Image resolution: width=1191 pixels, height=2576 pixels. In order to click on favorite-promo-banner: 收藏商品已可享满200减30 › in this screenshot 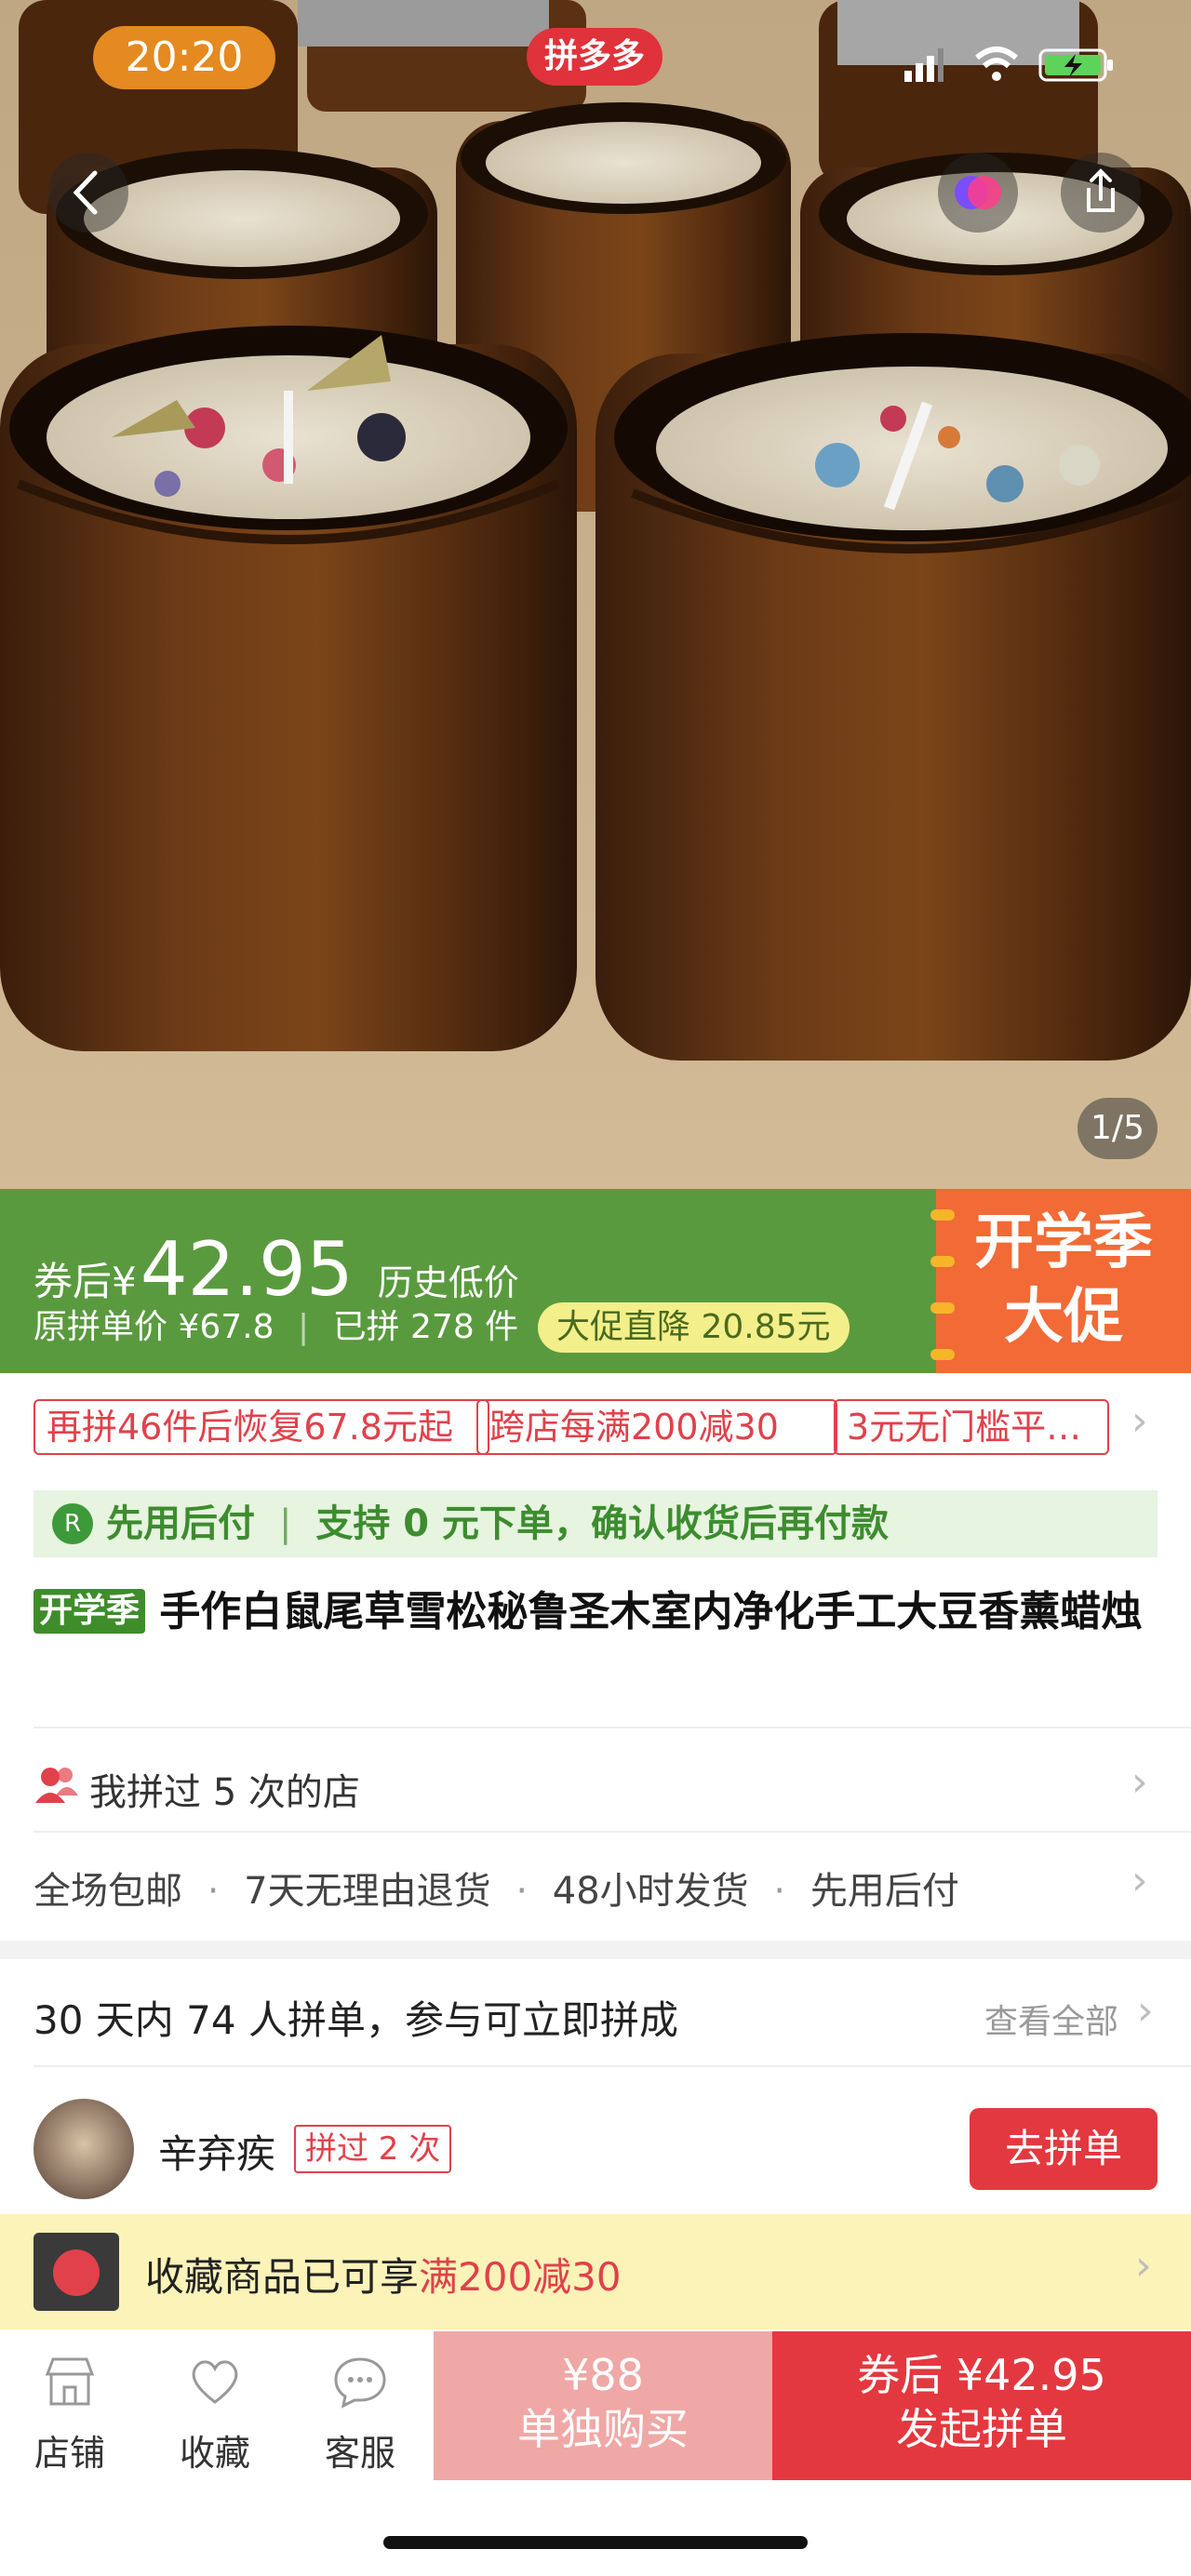, I will do `click(595, 2271)`.